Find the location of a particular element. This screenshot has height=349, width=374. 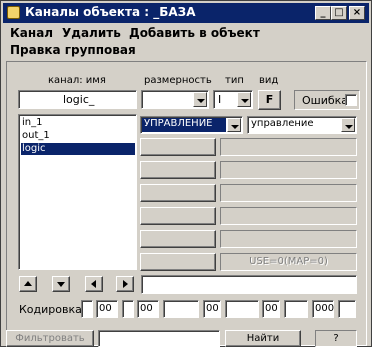

type-select: I is located at coordinates (233, 99).